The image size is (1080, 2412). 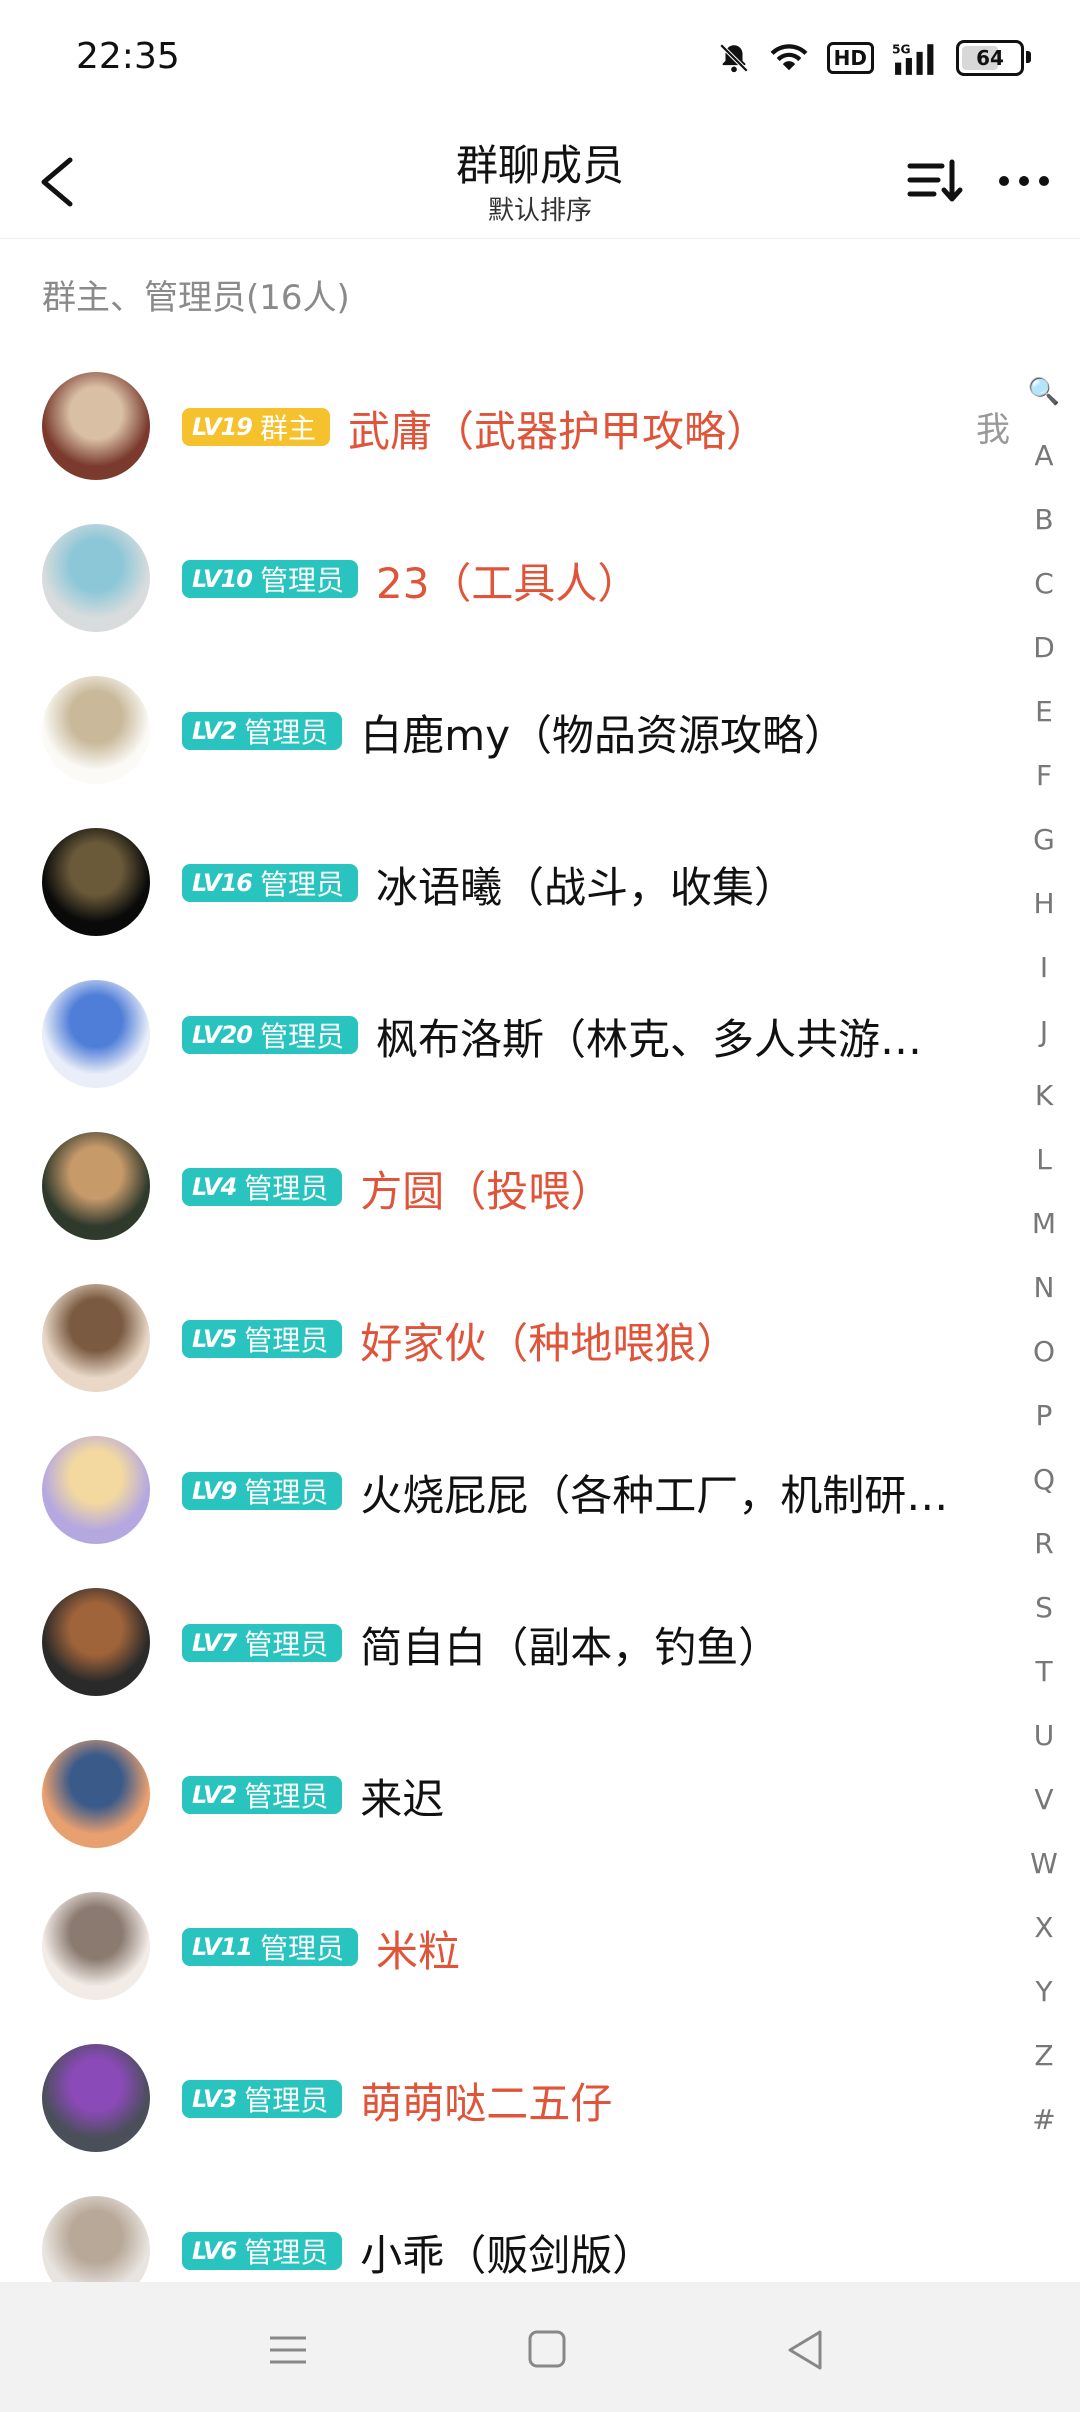 I want to click on member-row: LV7 管理员 简自白（副本，钓鱼）, so click(x=505, y=1642).